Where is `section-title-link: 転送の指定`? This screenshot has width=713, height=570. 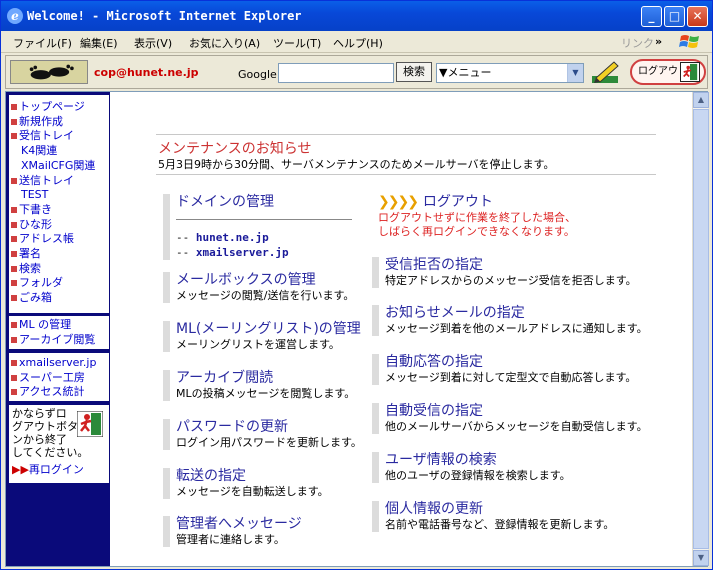
section-title-link: 転送の指定 is located at coordinates (252, 476).